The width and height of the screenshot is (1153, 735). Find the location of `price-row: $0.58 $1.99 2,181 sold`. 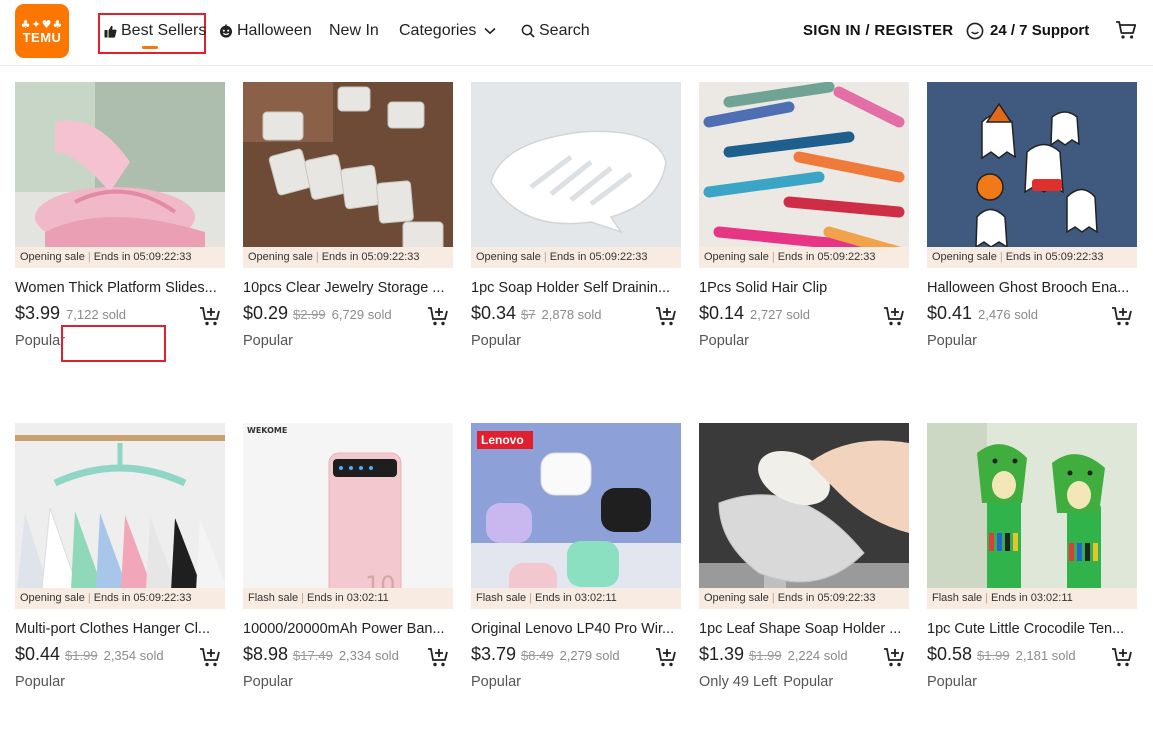

price-row: $0.58 $1.99 2,181 sold is located at coordinates (1032, 657).